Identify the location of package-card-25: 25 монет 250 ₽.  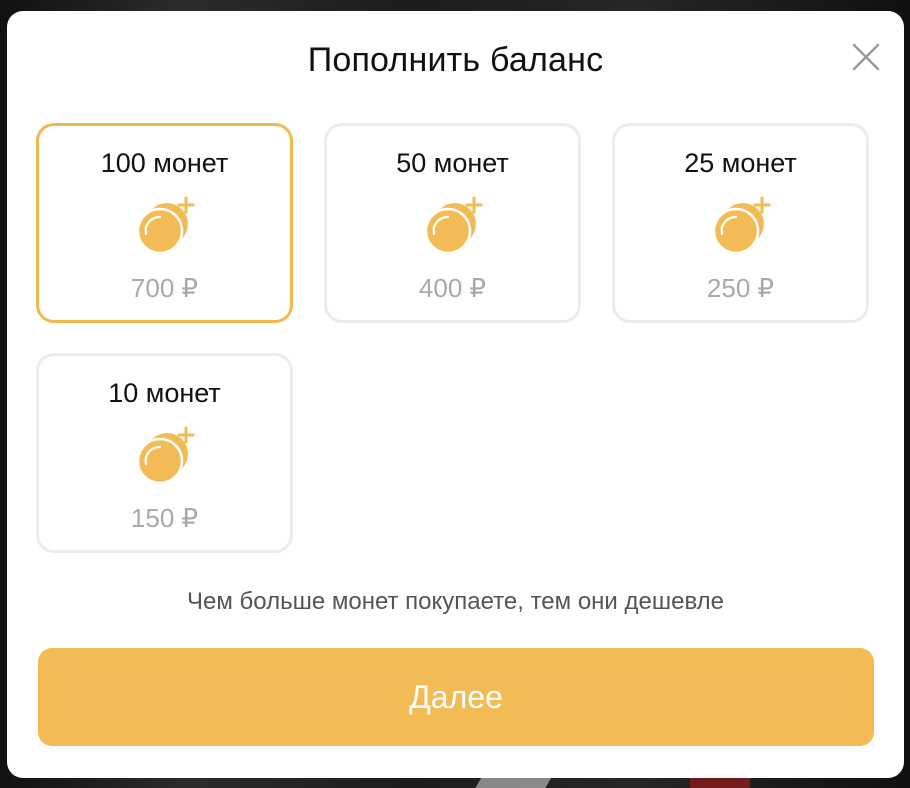
(740, 223).